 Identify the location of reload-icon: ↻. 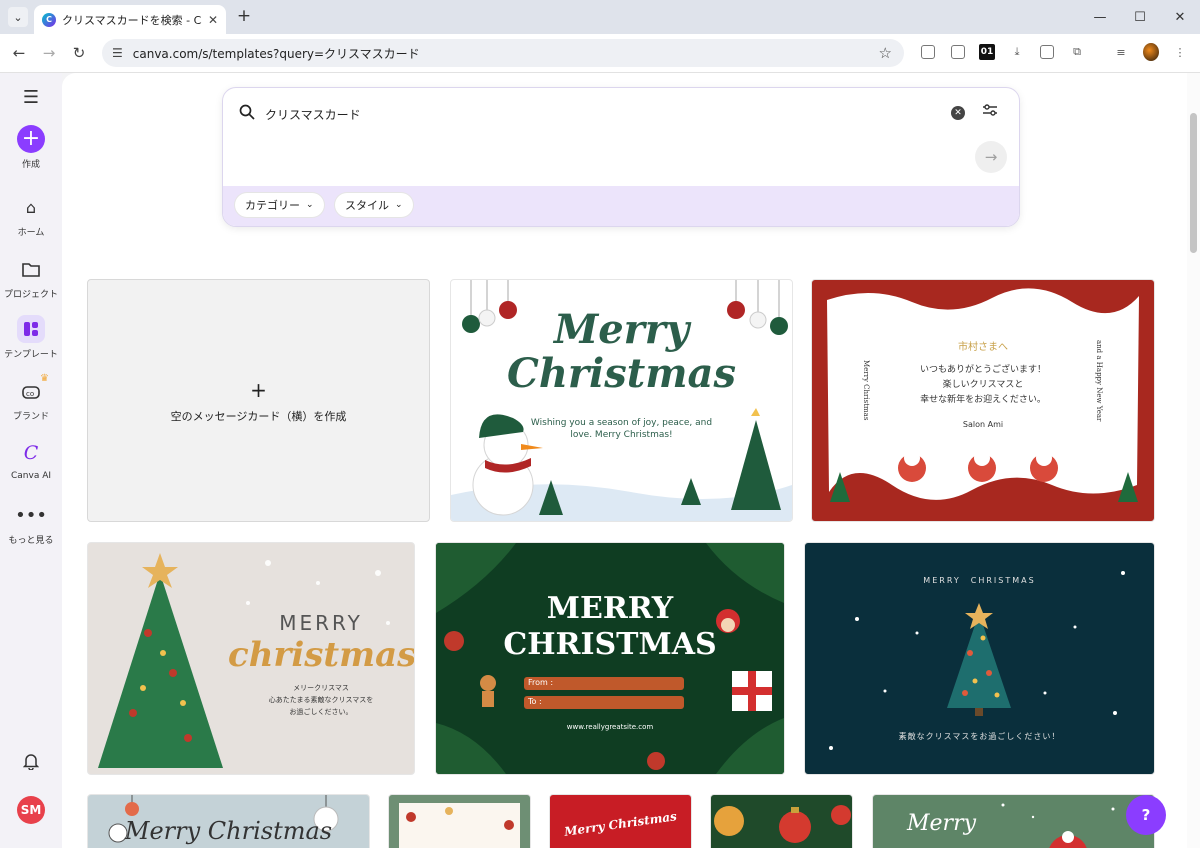
(79, 53).